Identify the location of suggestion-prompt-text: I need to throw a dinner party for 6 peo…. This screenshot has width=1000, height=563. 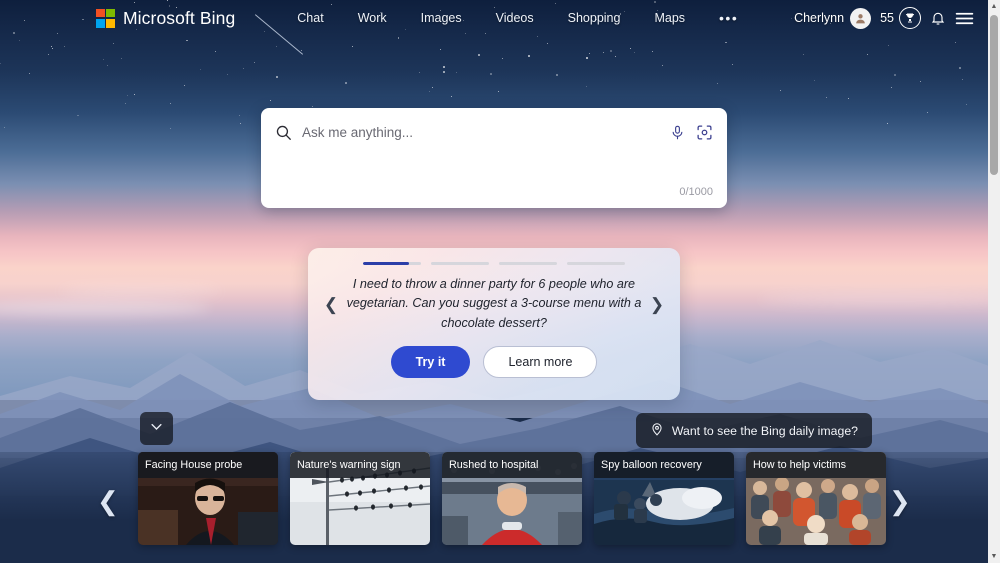
(494, 303).